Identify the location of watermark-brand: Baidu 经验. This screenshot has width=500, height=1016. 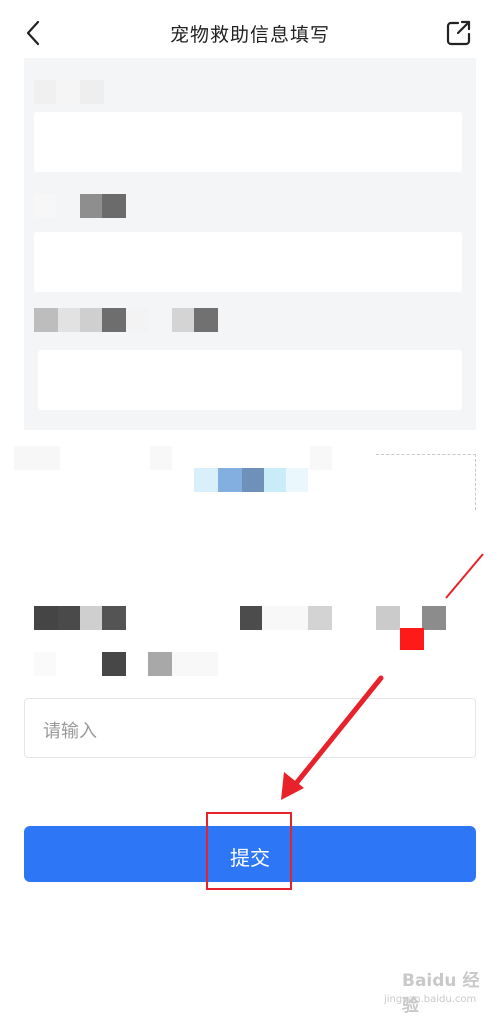
(441, 993).